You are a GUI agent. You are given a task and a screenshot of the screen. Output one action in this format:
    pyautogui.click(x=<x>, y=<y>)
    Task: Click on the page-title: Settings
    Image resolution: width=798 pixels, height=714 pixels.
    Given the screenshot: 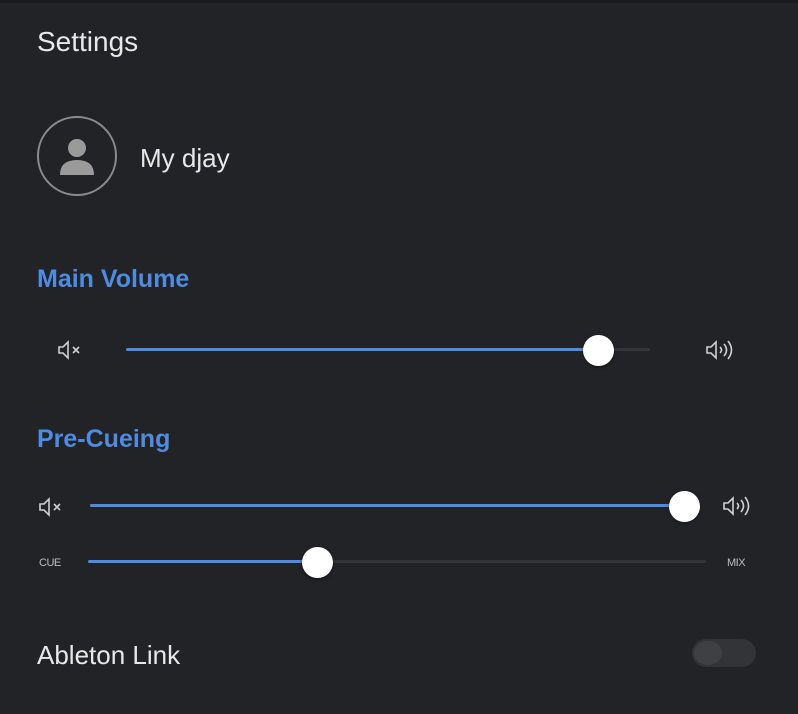 What is the action you would take?
    pyautogui.click(x=88, y=41)
    